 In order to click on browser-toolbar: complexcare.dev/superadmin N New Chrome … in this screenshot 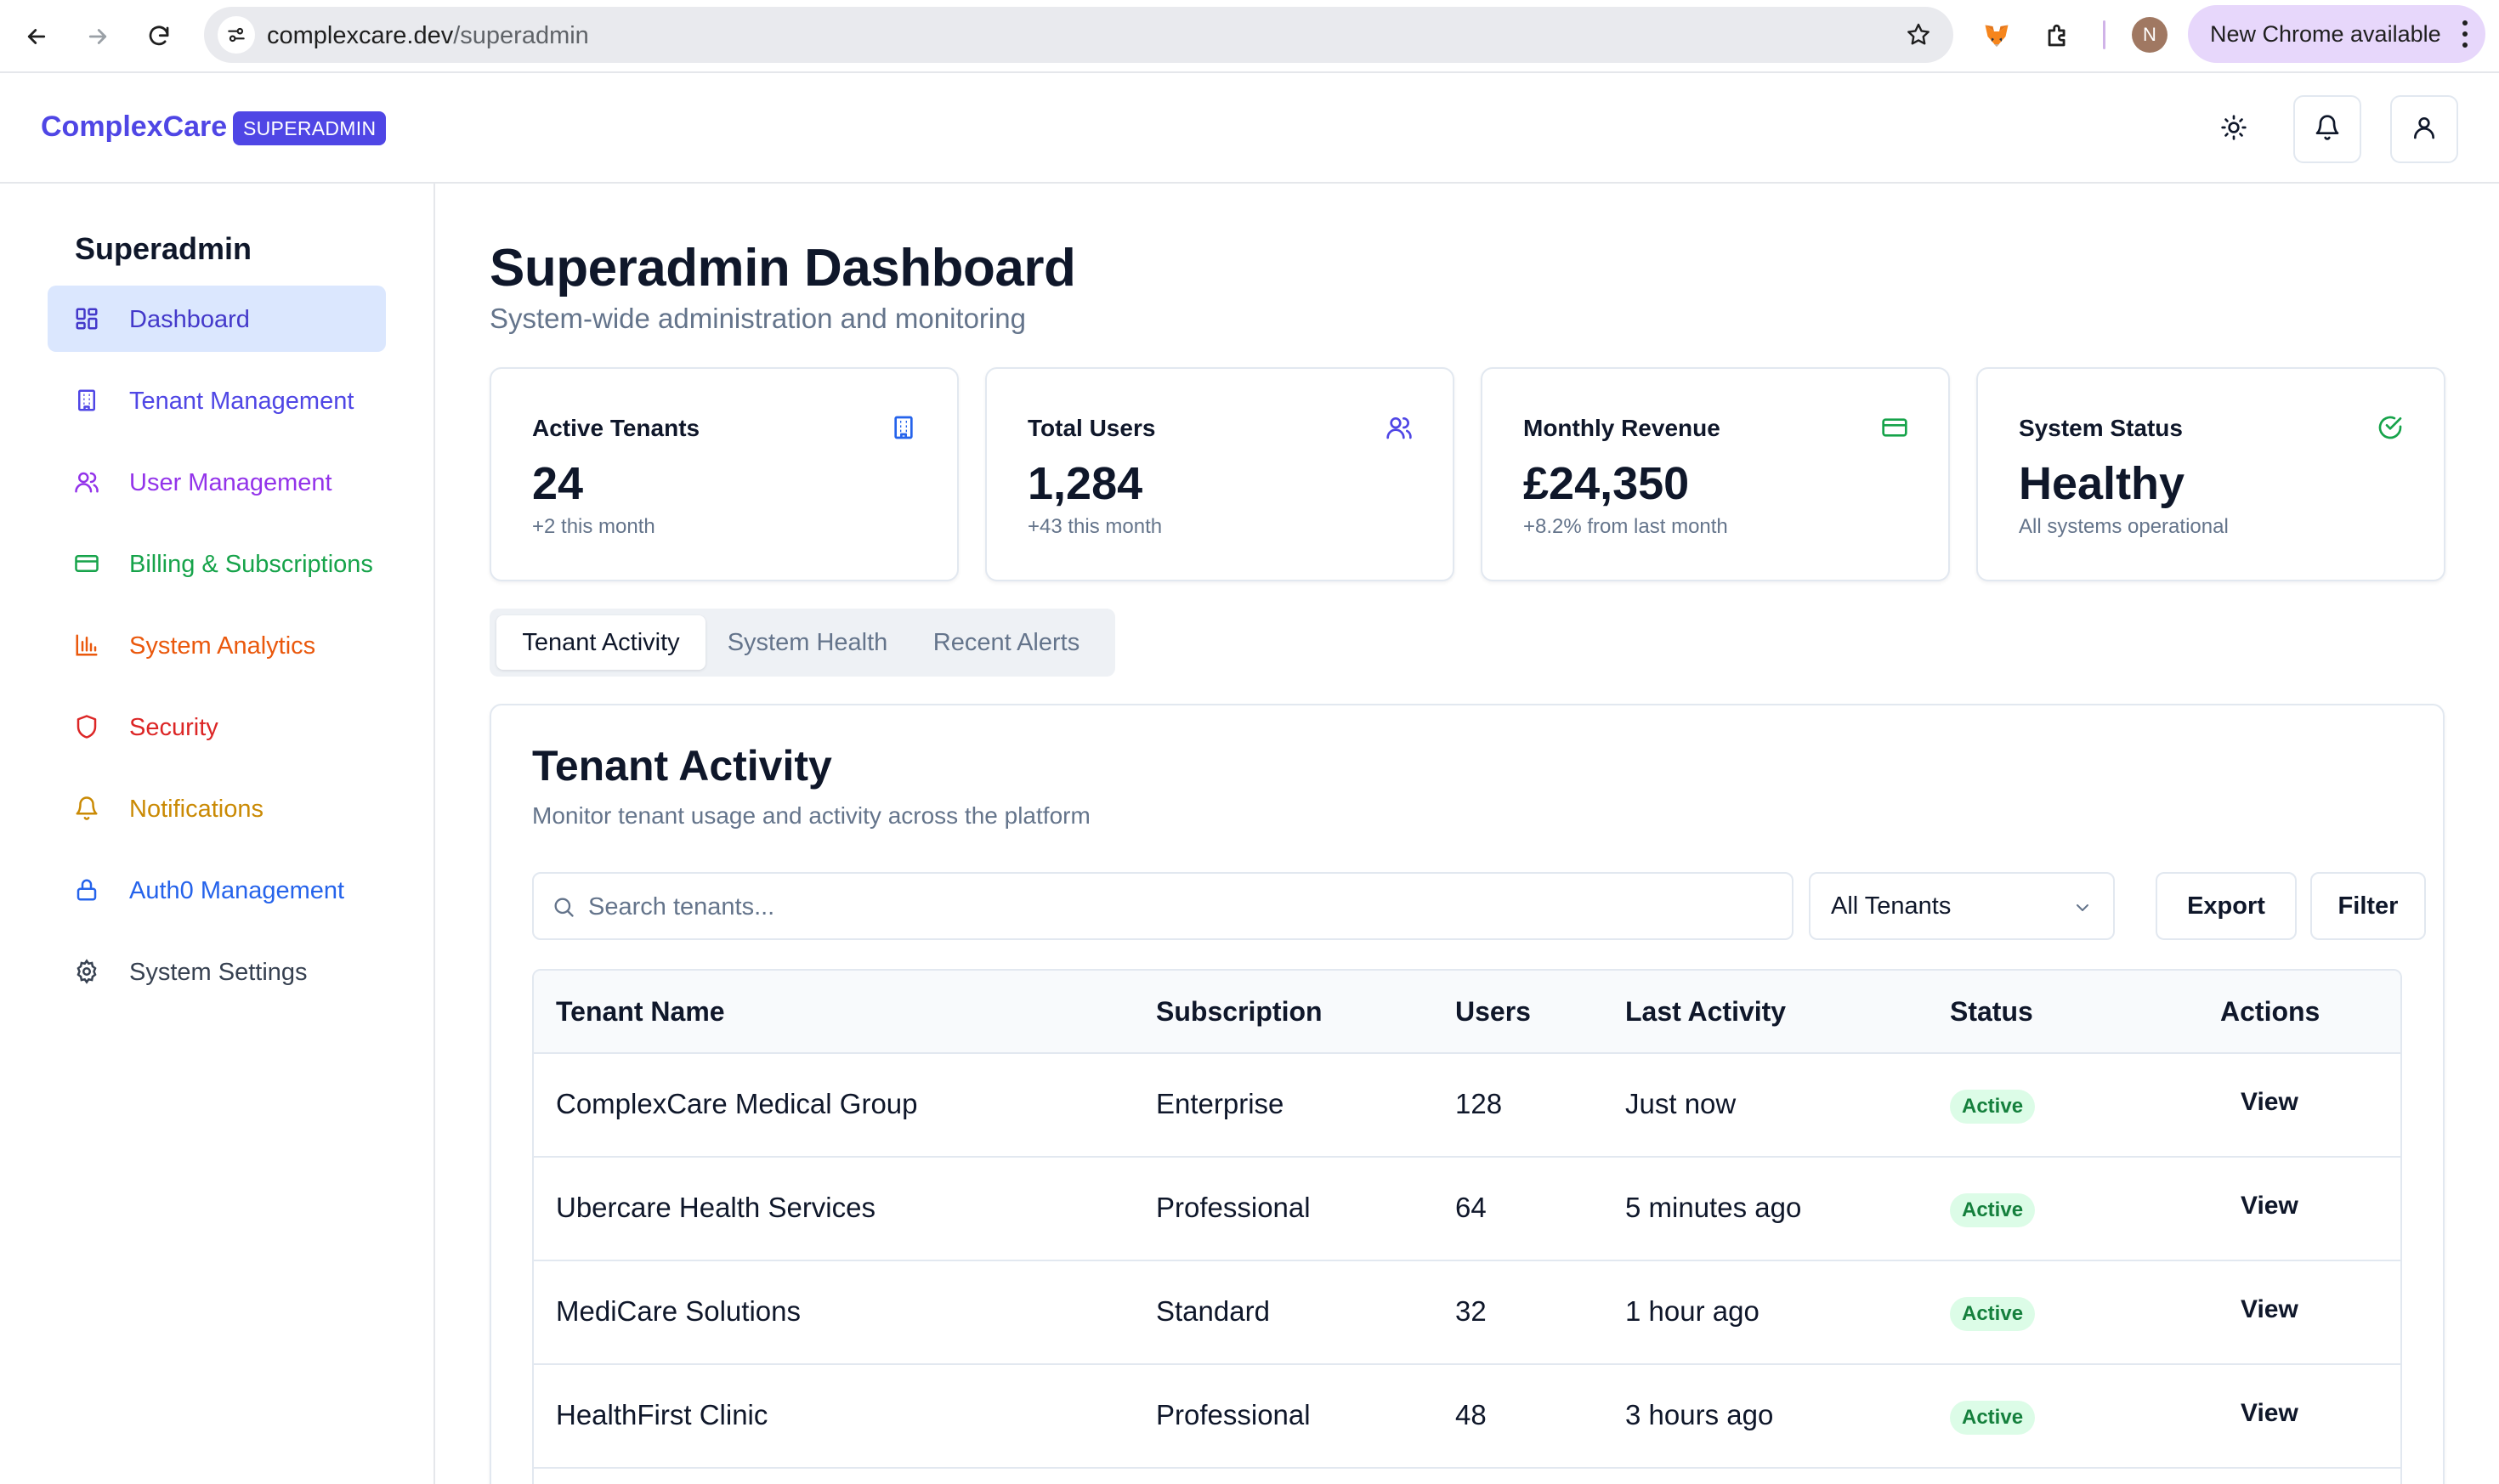, I will do `click(1249, 36)`.